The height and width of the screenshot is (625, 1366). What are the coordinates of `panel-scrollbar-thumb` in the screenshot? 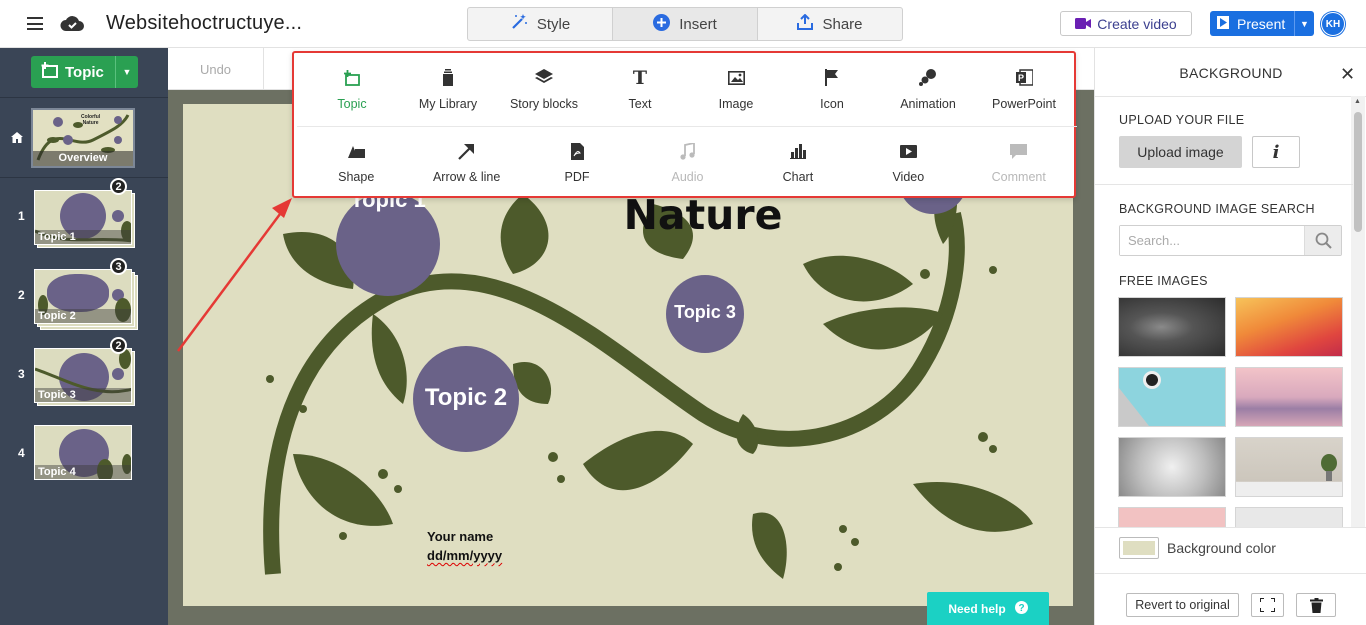 It's located at (1358, 172).